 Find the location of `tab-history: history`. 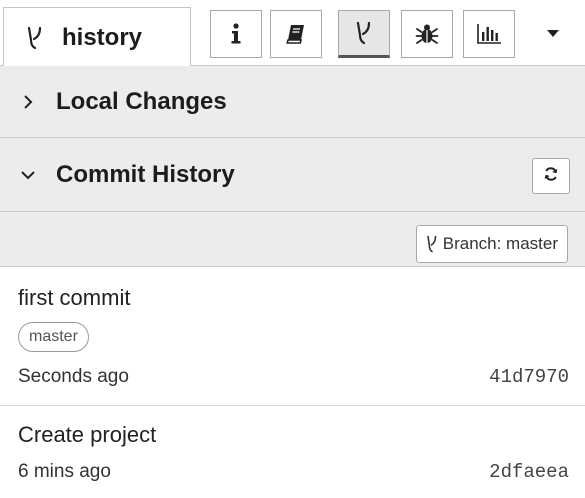

tab-history: history is located at coordinates (97, 37).